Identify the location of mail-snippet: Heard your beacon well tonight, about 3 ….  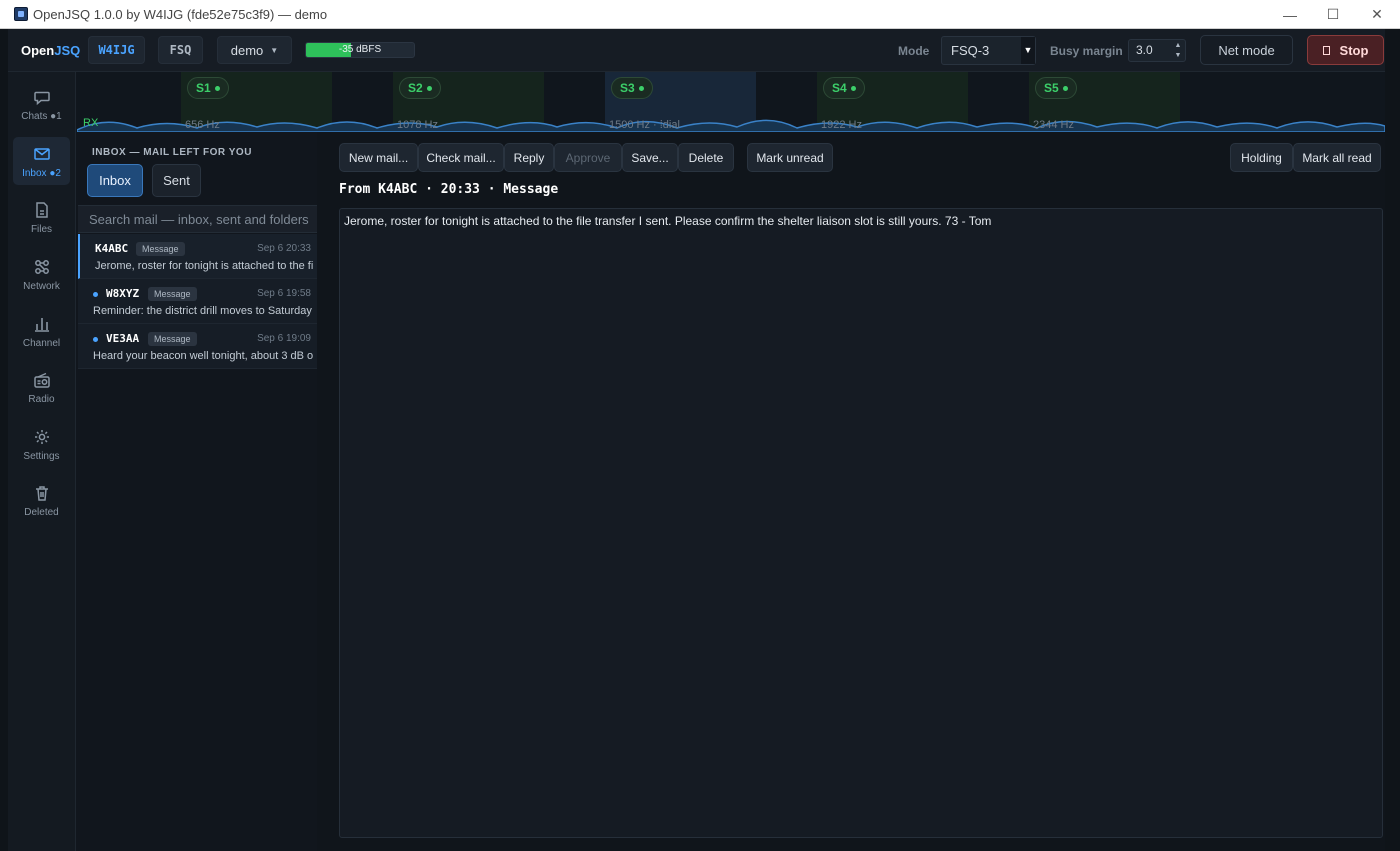
(203, 356).